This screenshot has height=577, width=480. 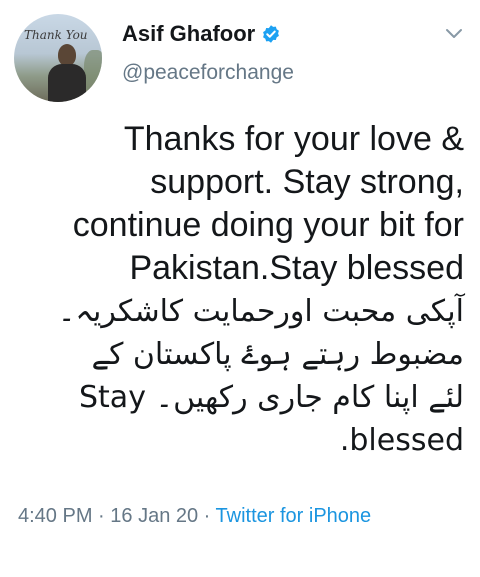 I want to click on author-name-row: Asif Ghafoor, so click(x=201, y=34).